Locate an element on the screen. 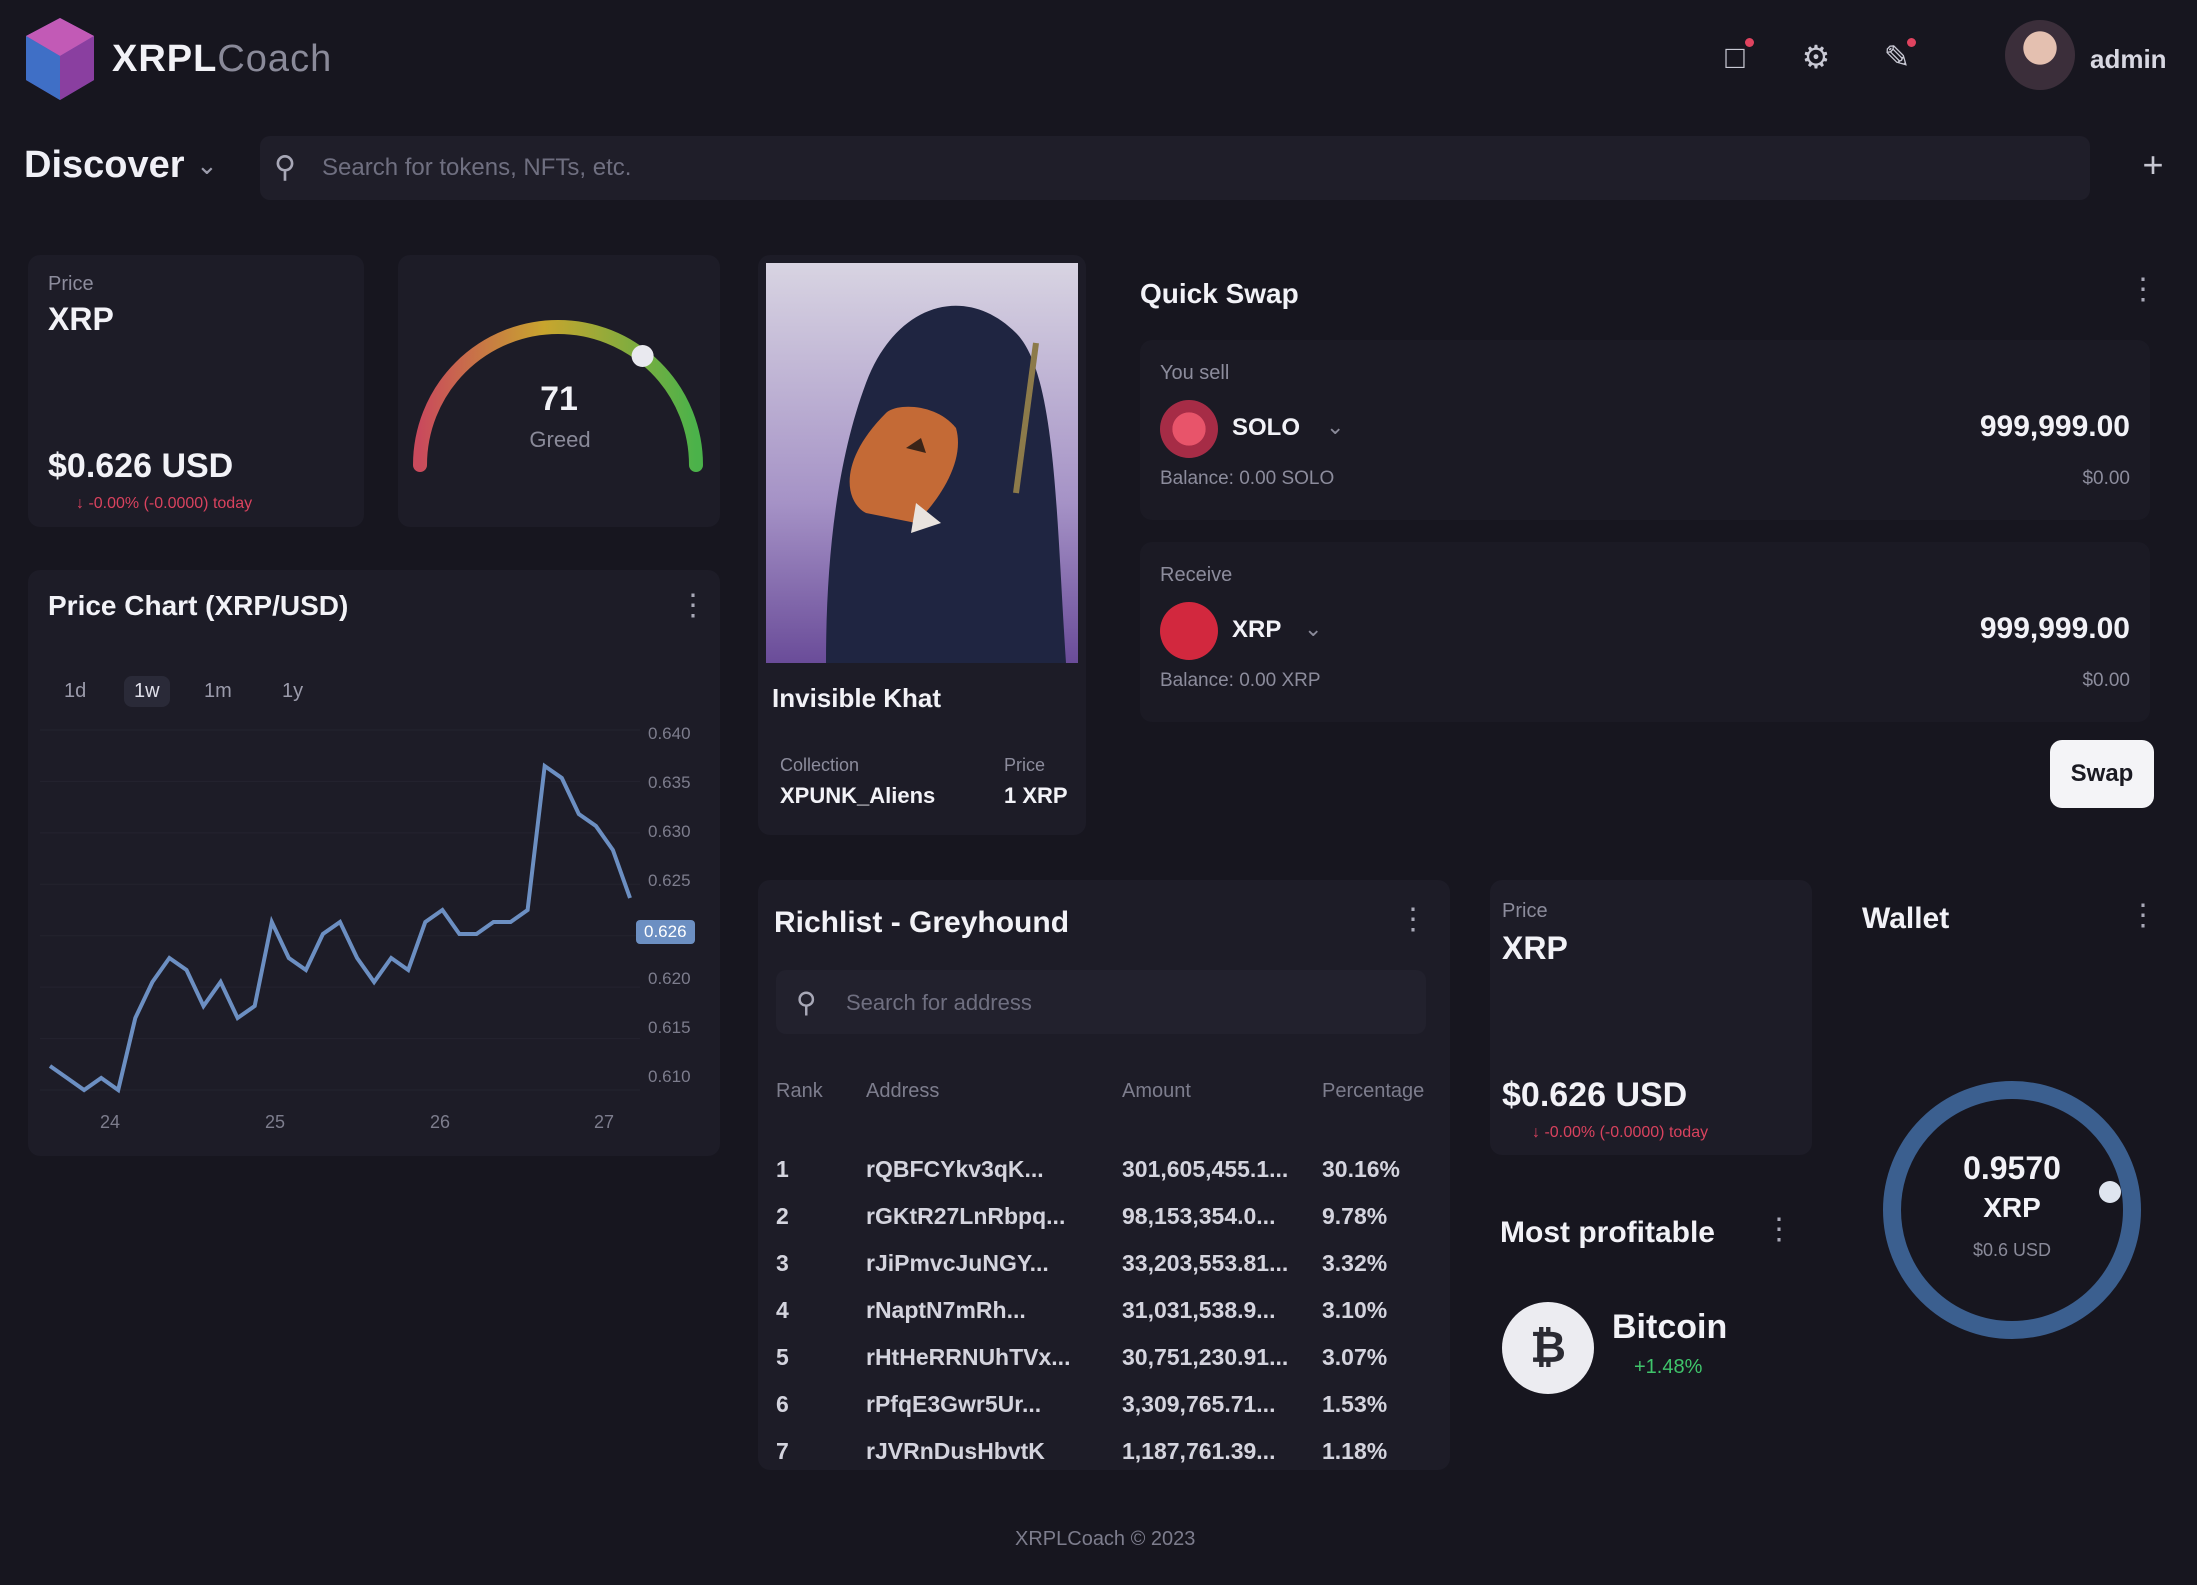  y-tick: 0.640 is located at coordinates (669, 733).